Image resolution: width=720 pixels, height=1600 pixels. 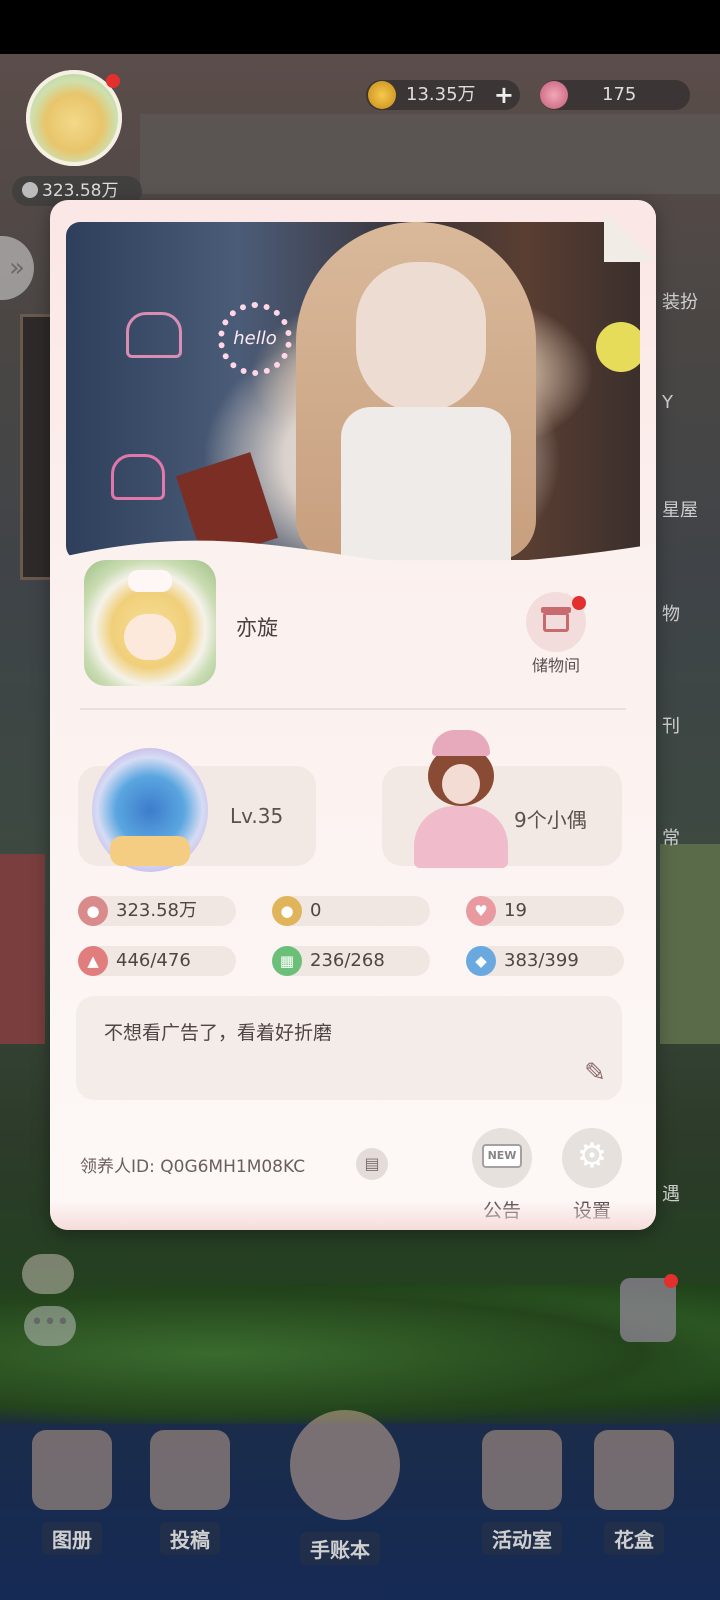 I want to click on doll-figure-body, so click(x=461, y=837).